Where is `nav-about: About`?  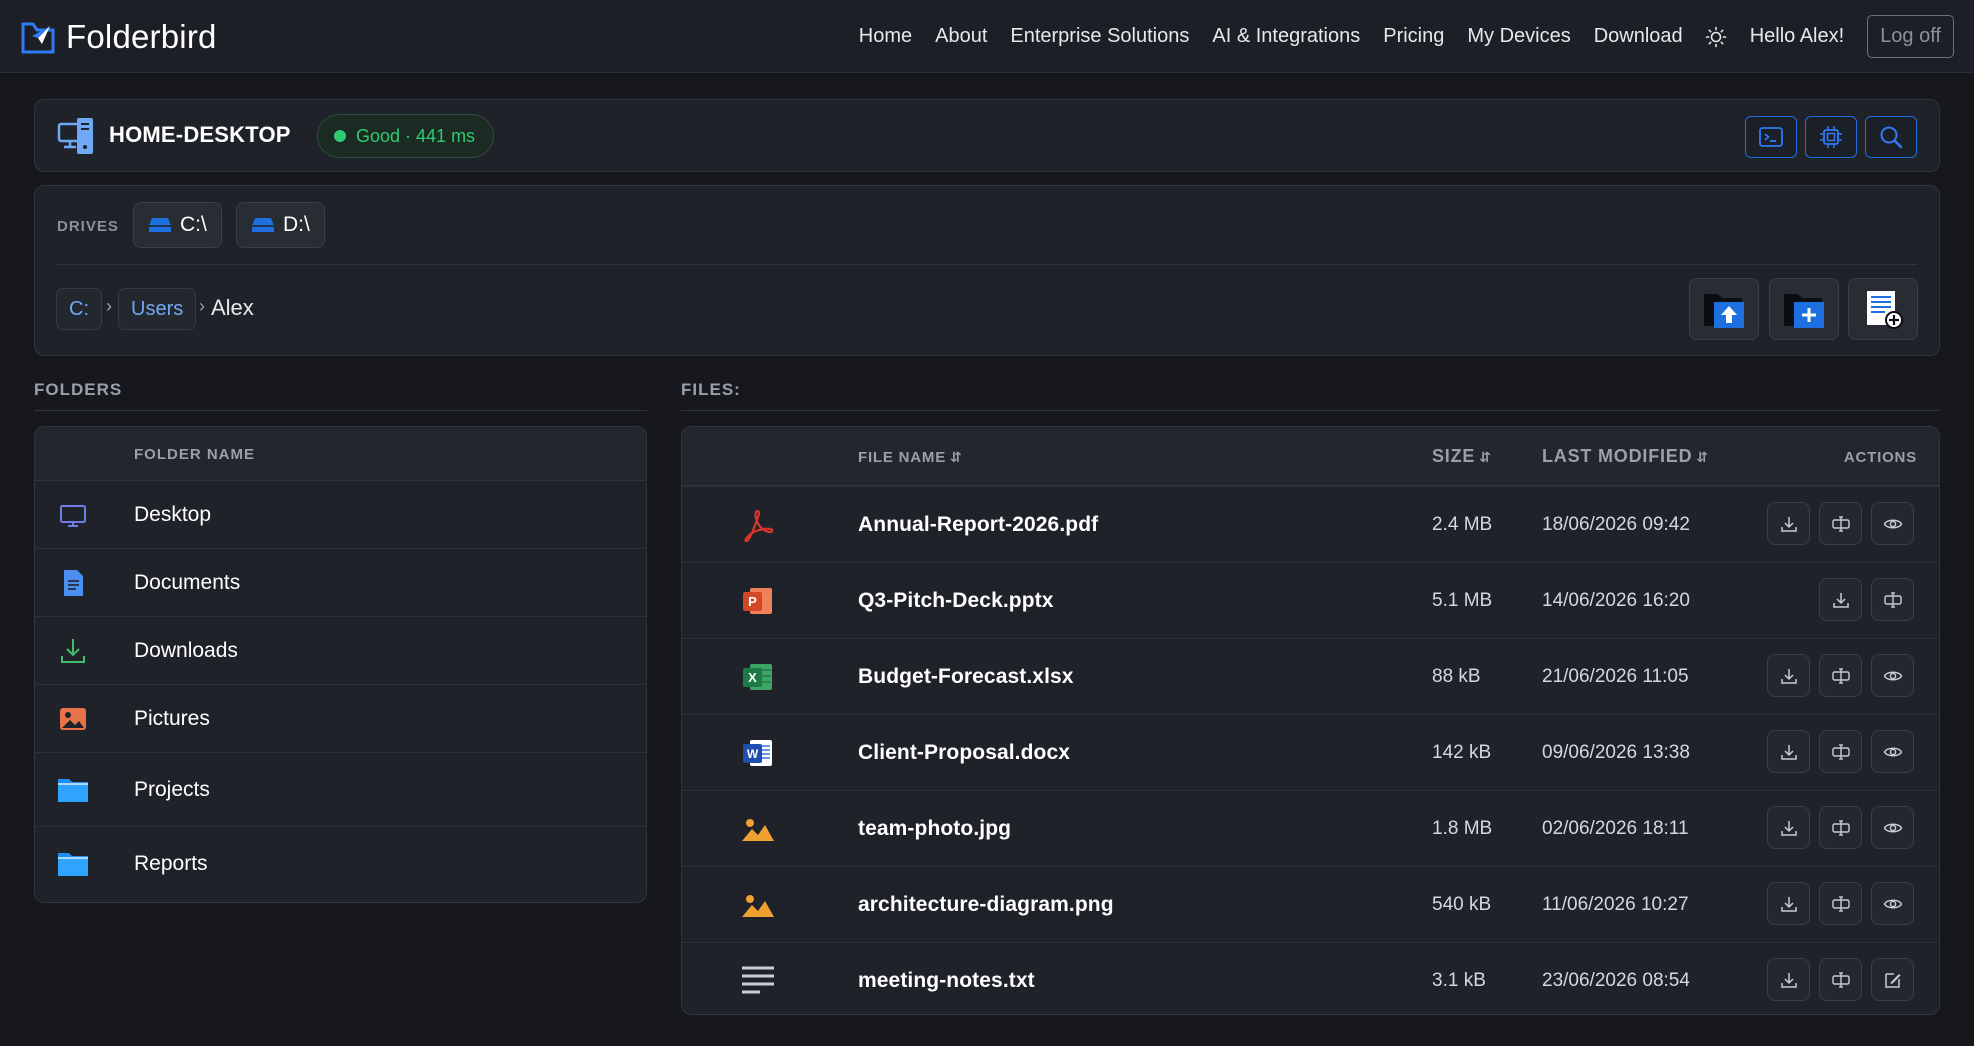
nav-about: About is located at coordinates (961, 36).